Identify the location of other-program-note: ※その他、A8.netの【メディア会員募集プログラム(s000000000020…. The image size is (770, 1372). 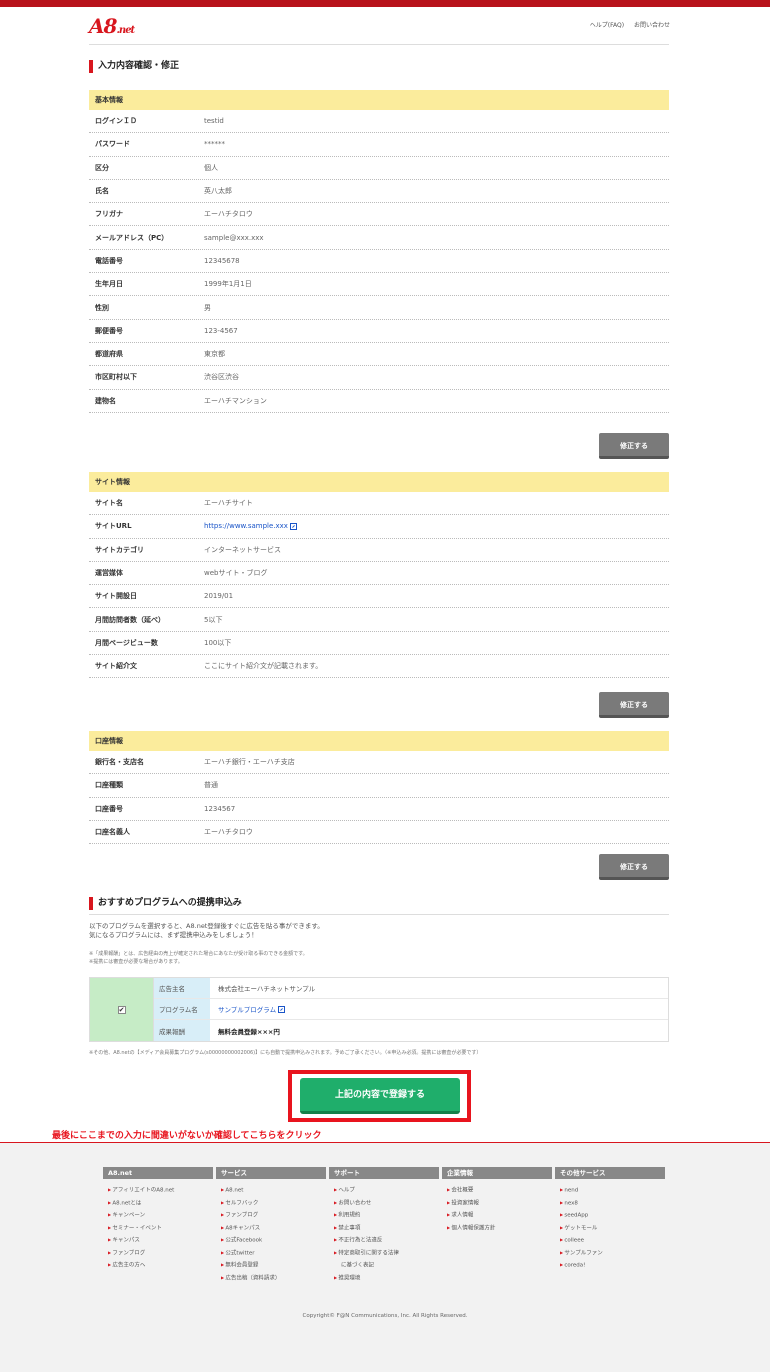
(285, 1053).